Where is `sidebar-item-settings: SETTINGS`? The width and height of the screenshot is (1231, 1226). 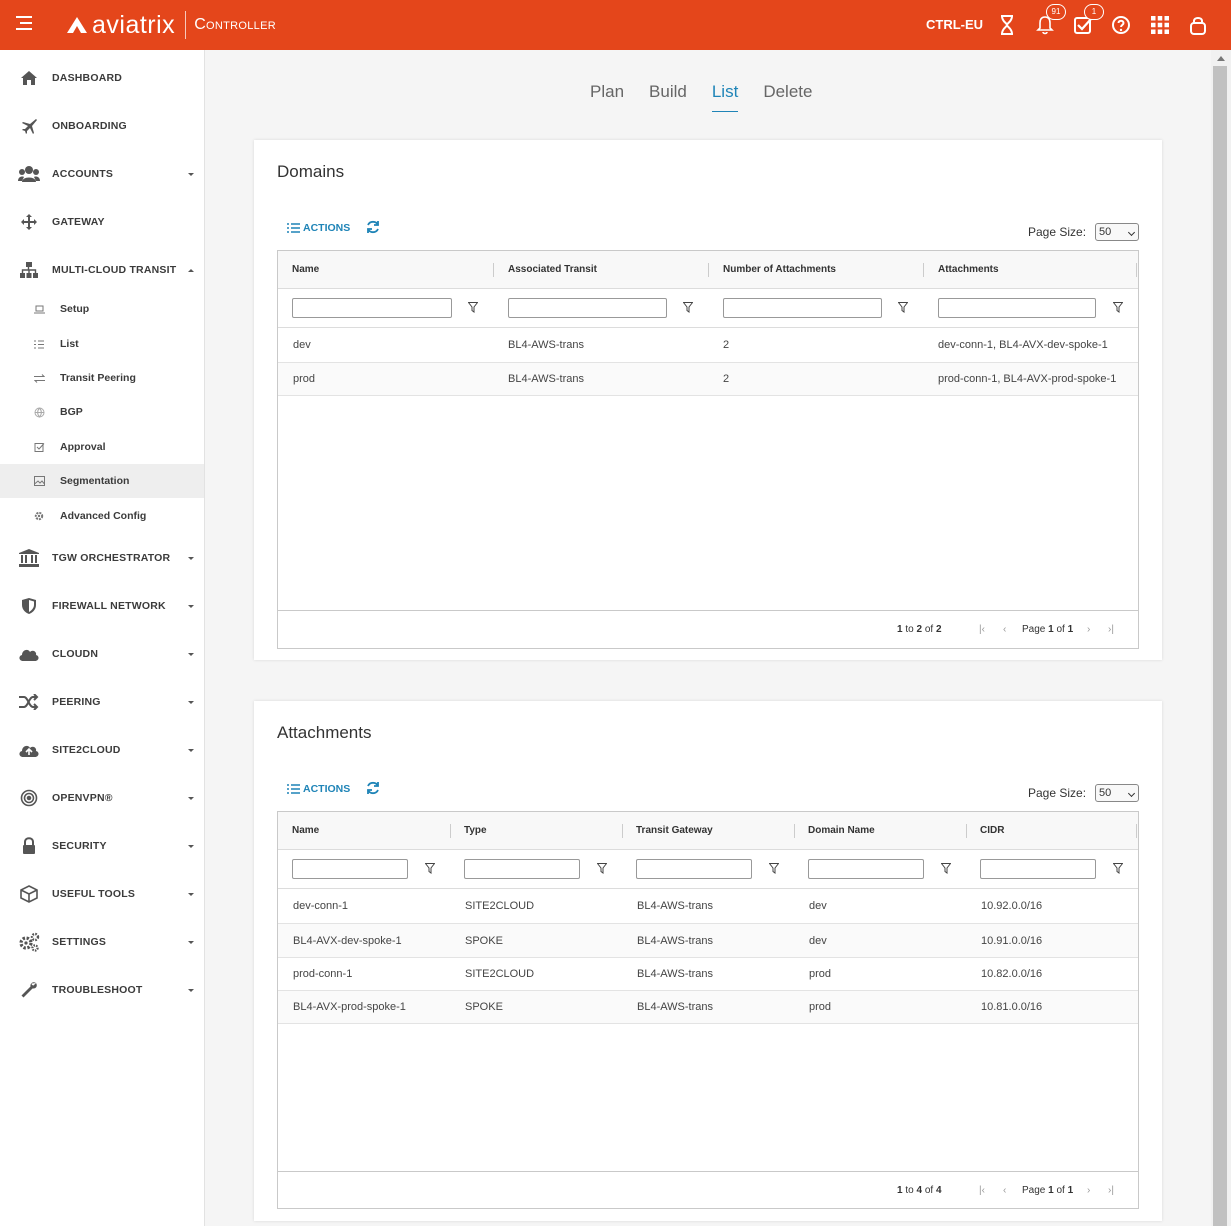 sidebar-item-settings: SETTINGS is located at coordinates (102, 942).